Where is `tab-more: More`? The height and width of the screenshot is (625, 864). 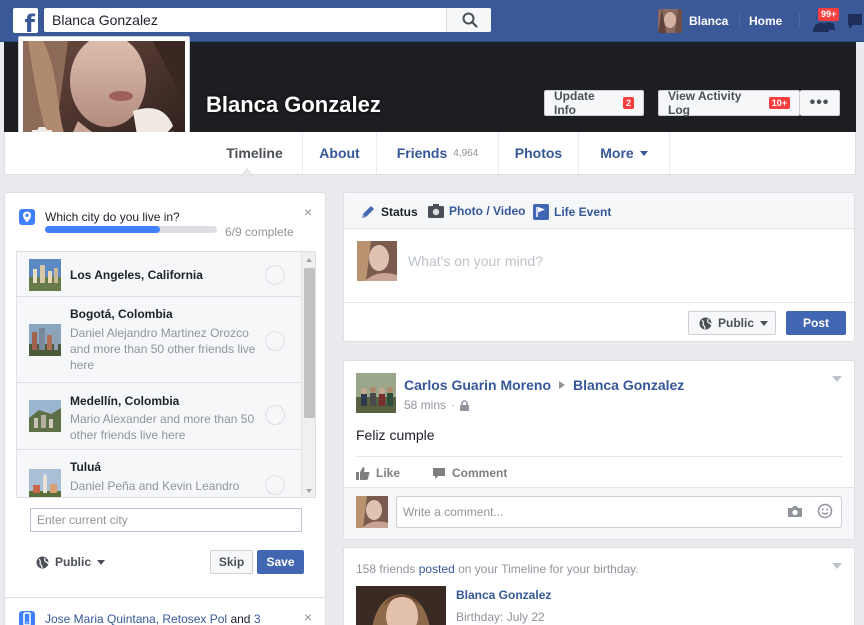 tab-more: More is located at coordinates (624, 153).